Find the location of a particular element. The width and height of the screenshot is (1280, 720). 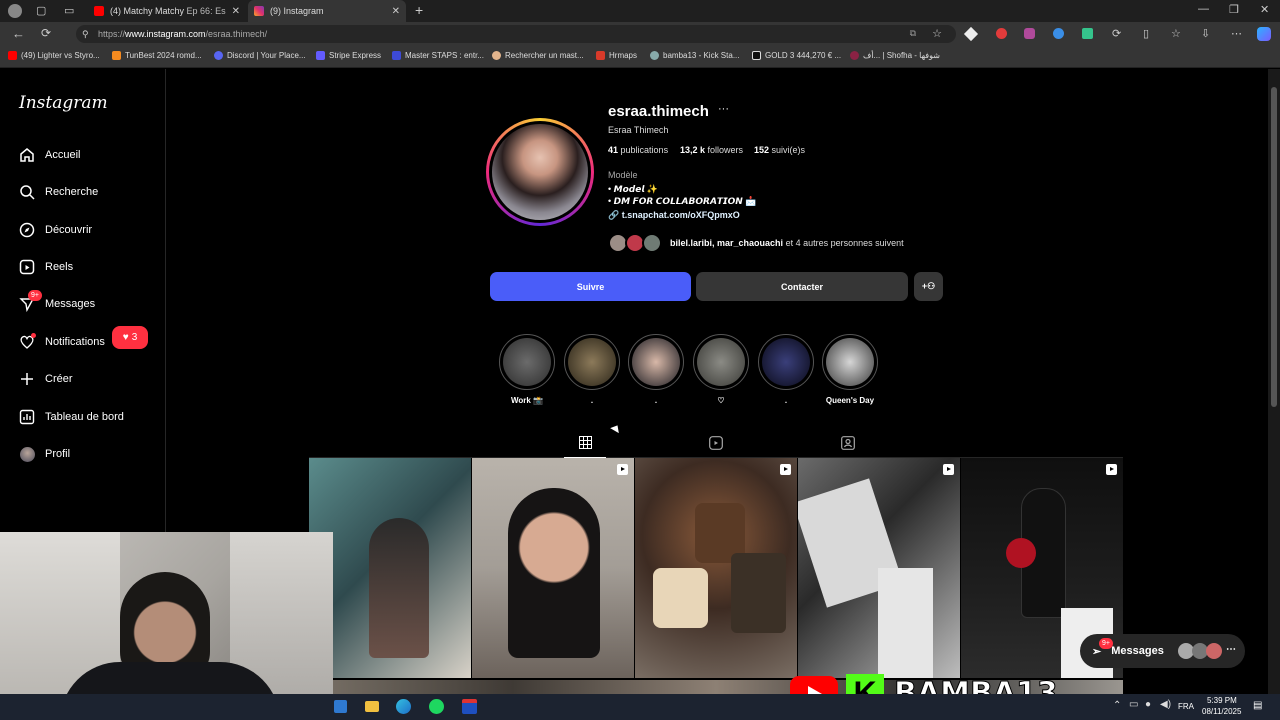

follow-button: Suivre is located at coordinates (590, 286).